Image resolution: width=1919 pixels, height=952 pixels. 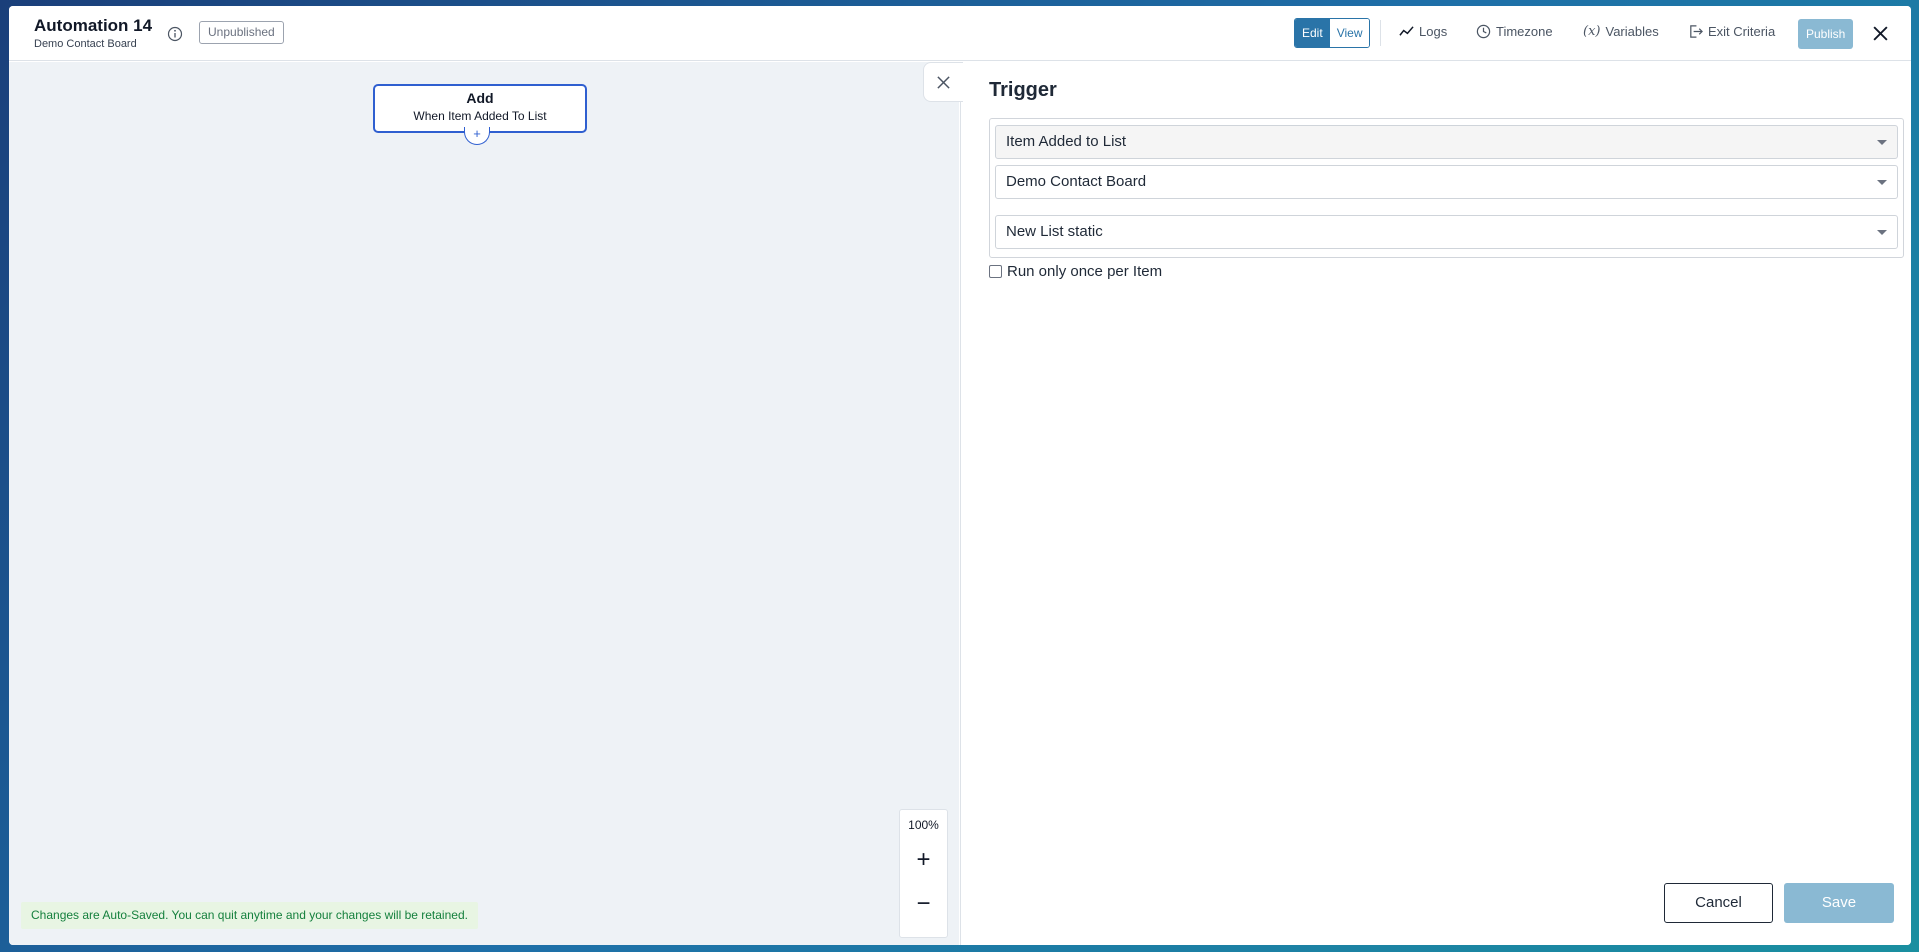 I want to click on view-mode-button: View, so click(x=1349, y=33).